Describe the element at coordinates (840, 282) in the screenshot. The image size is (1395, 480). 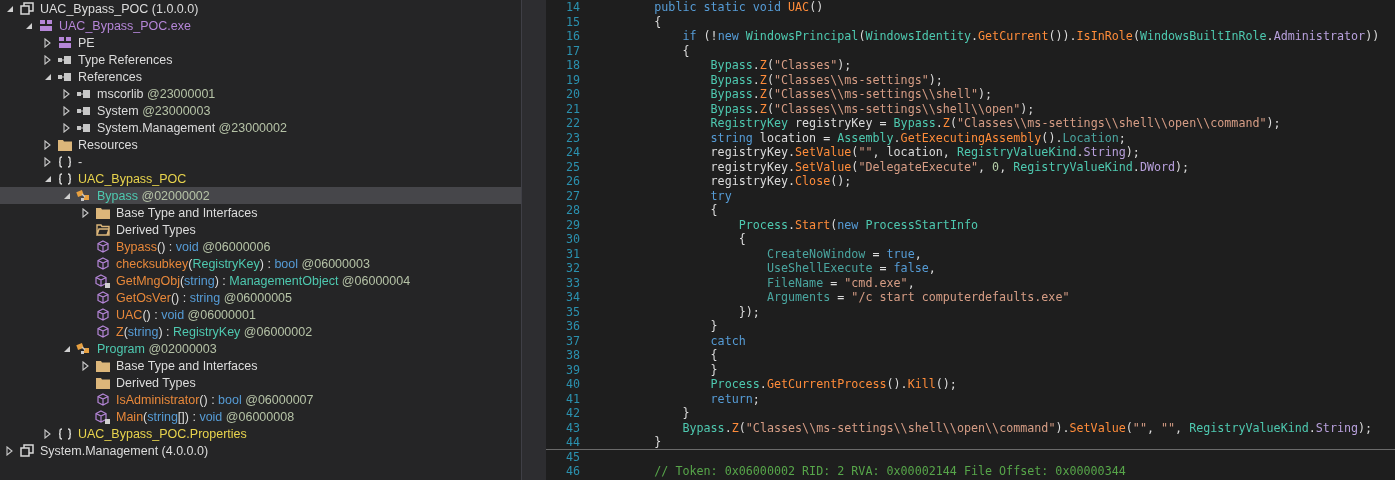
I see `code-line: FileName = "cmd.exe",` at that location.